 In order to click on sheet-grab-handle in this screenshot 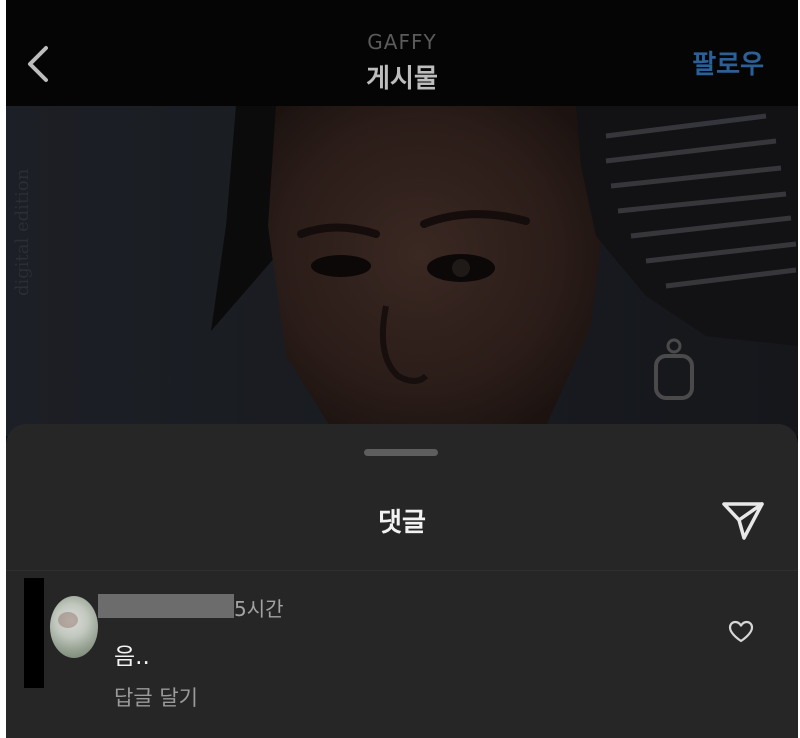, I will do `click(401, 452)`.